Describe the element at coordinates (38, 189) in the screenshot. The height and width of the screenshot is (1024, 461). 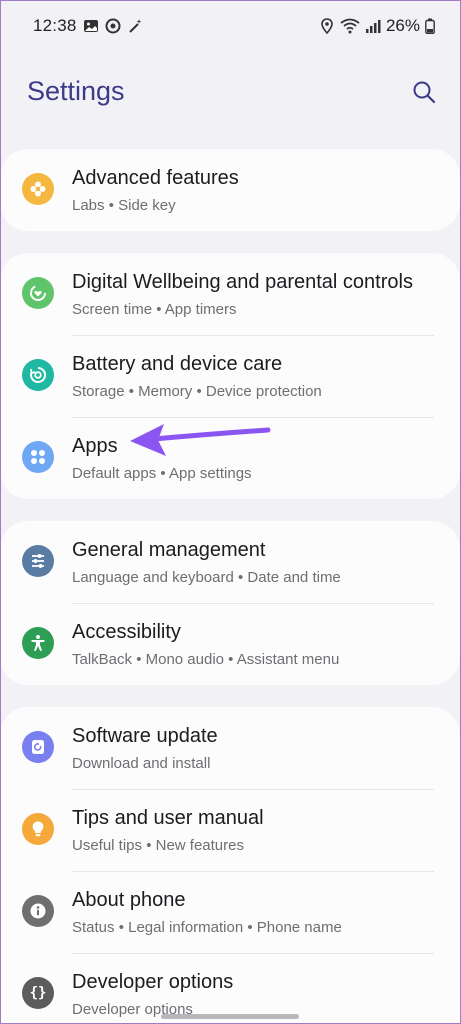
I see `advanced-features-icon` at that location.